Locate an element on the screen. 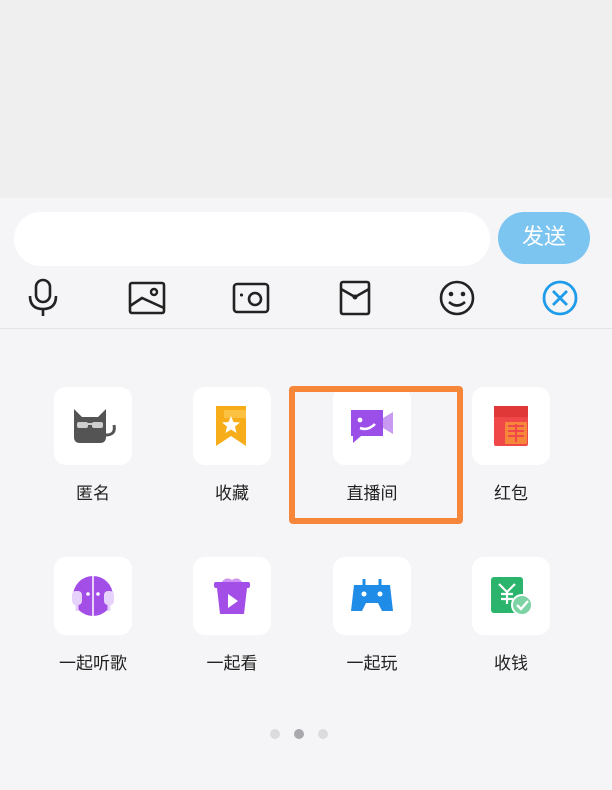 The height and width of the screenshot is (790, 612). divider is located at coordinates (306, 328).